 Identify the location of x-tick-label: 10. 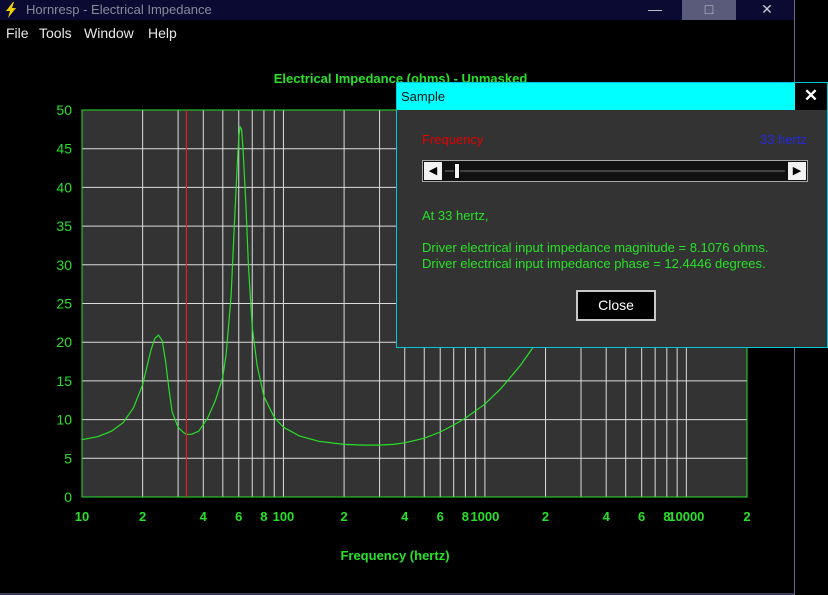
(82, 516).